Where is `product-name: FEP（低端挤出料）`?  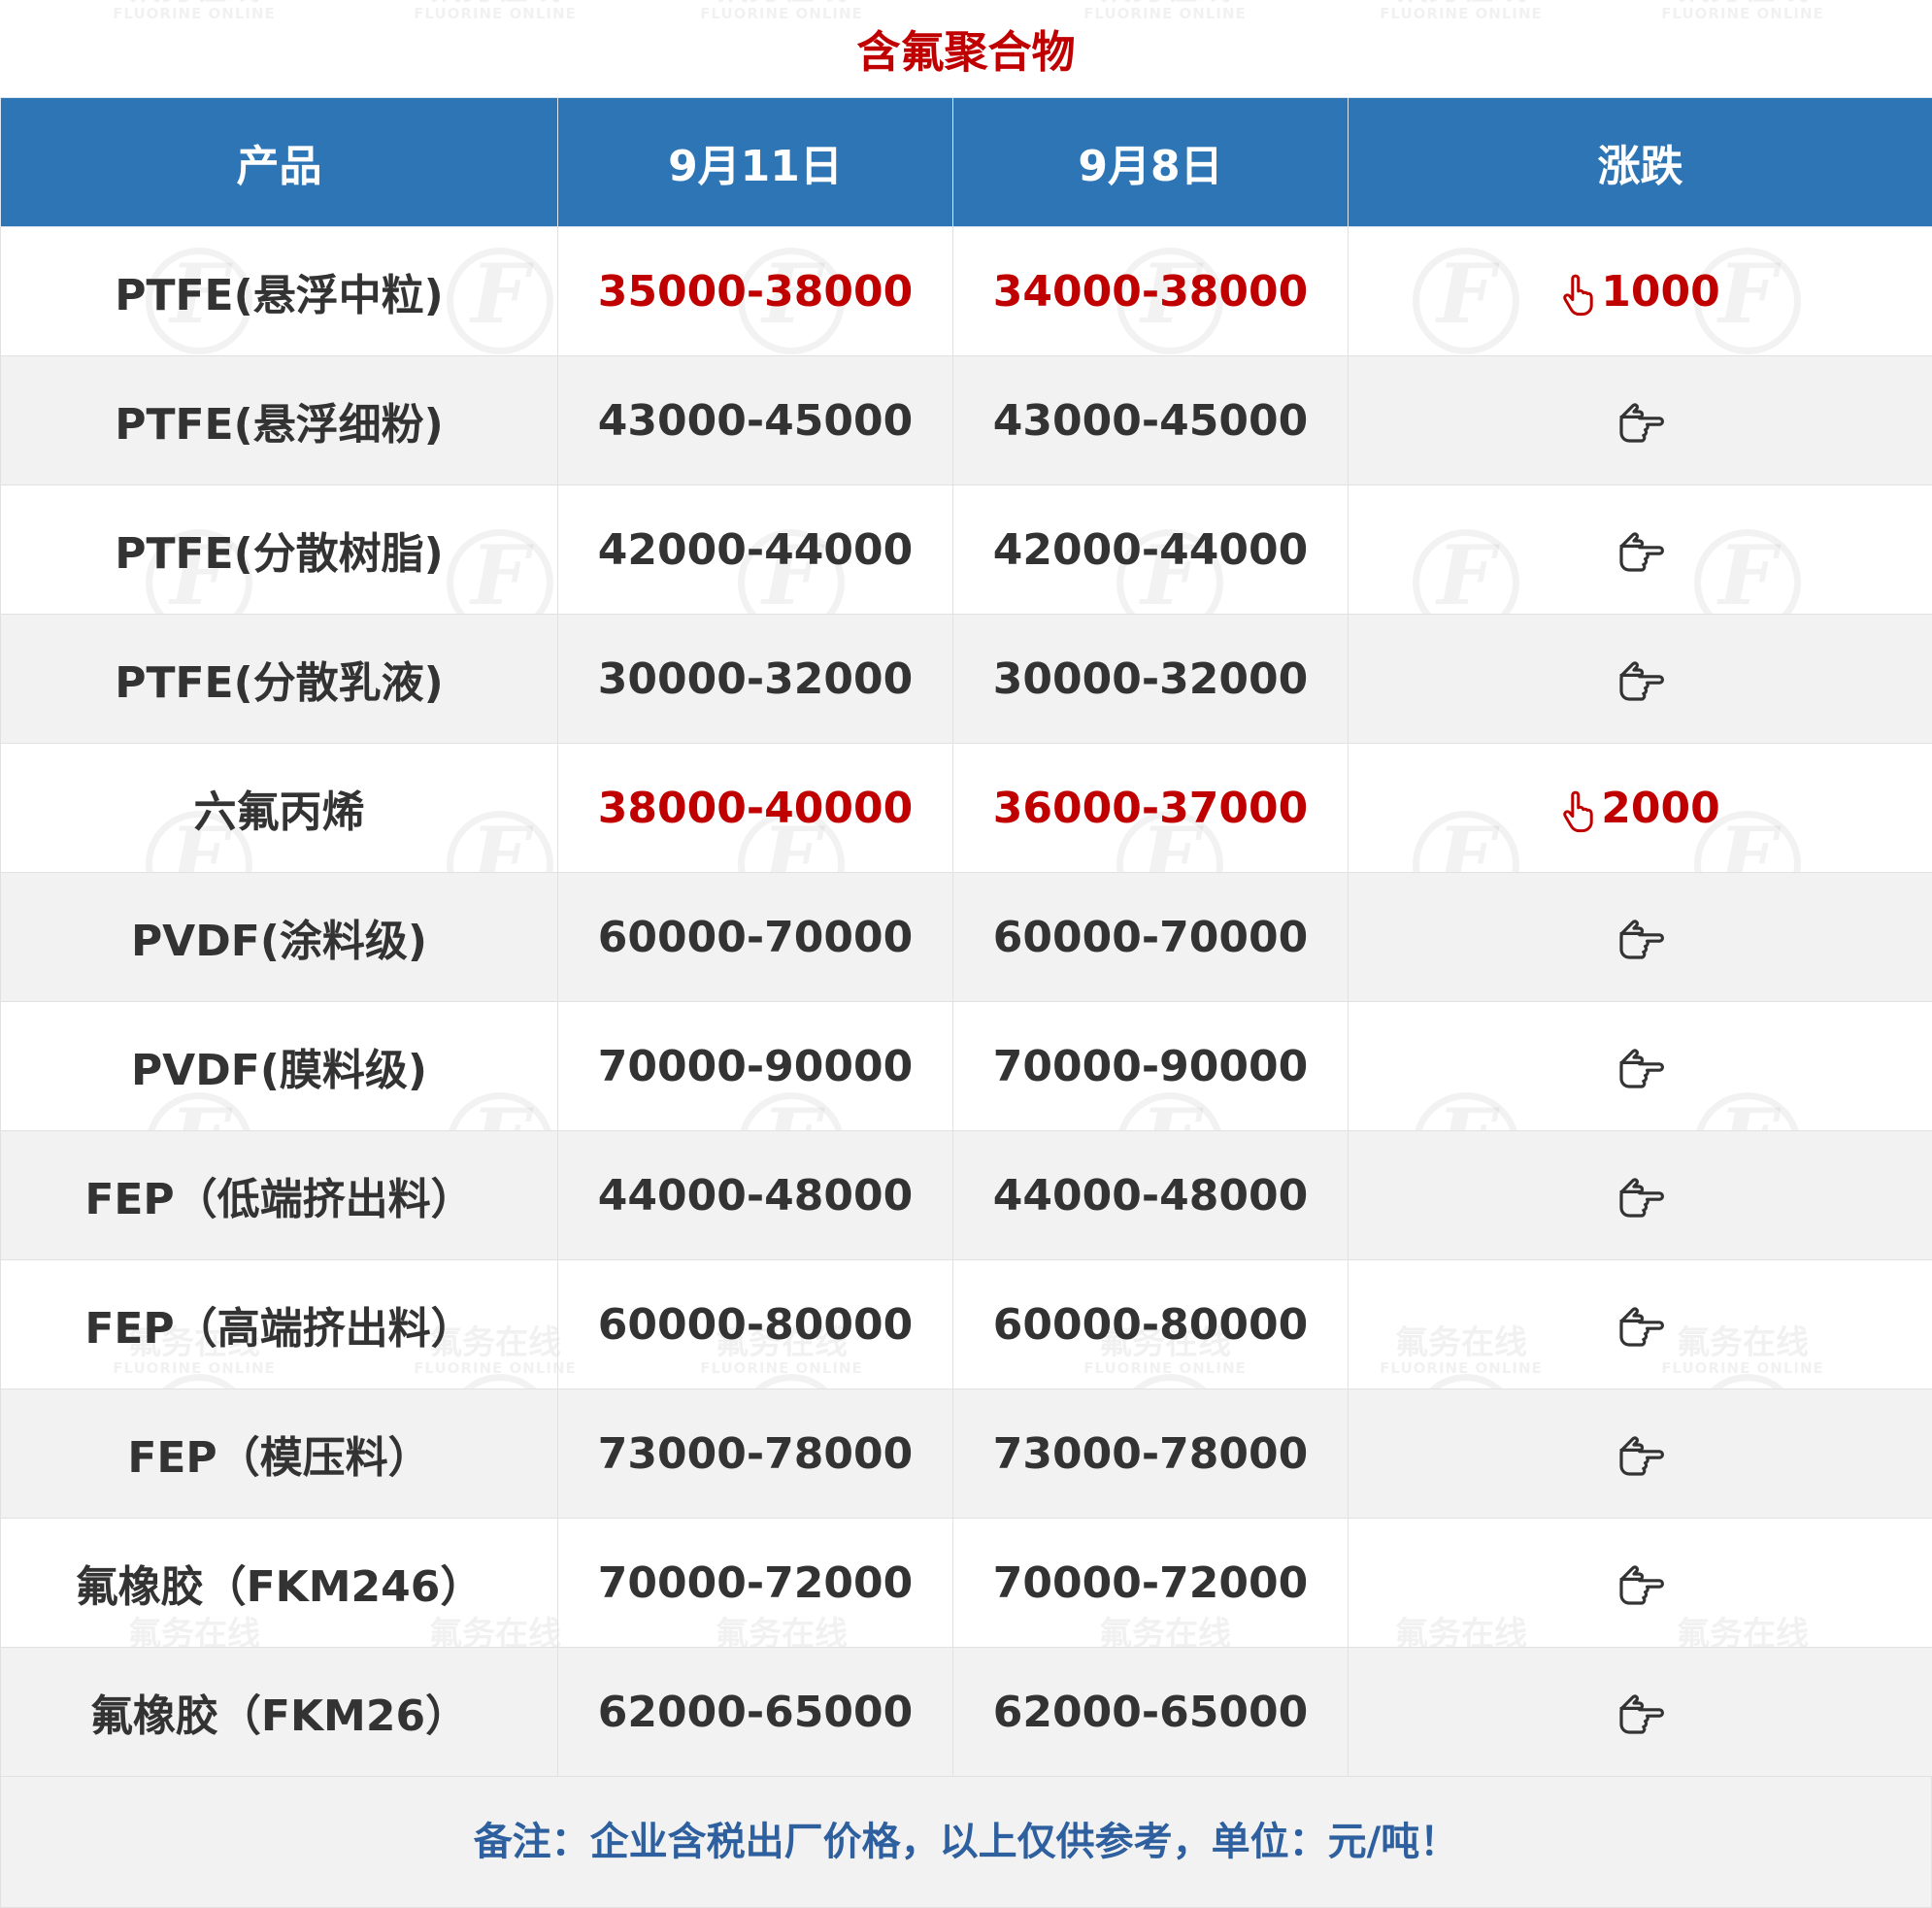
product-name: FEP（低端挤出料） is located at coordinates (279, 1196).